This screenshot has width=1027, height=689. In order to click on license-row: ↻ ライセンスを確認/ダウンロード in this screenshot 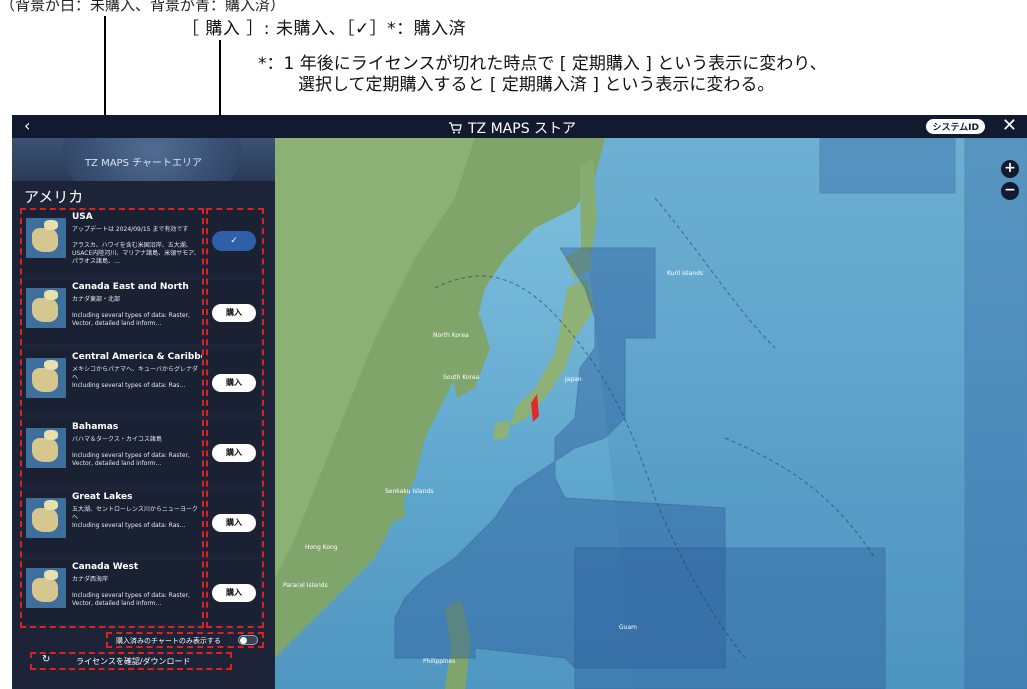, I will do `click(132, 661)`.